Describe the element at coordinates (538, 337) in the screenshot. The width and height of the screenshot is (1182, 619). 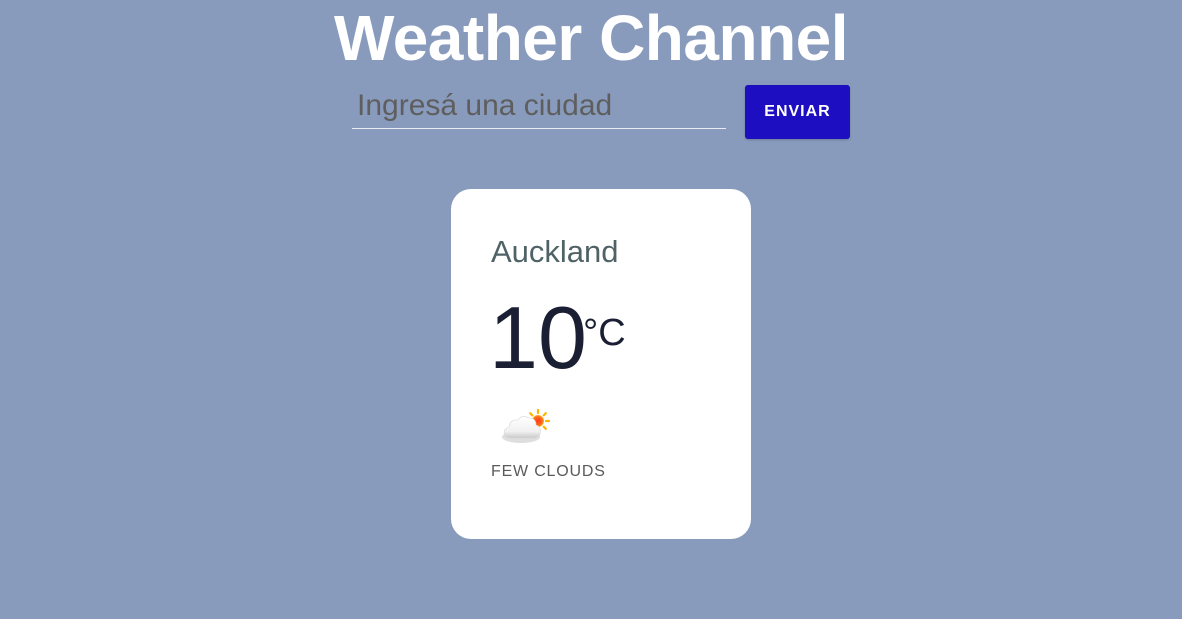
I see `temperature-value: 10` at that location.